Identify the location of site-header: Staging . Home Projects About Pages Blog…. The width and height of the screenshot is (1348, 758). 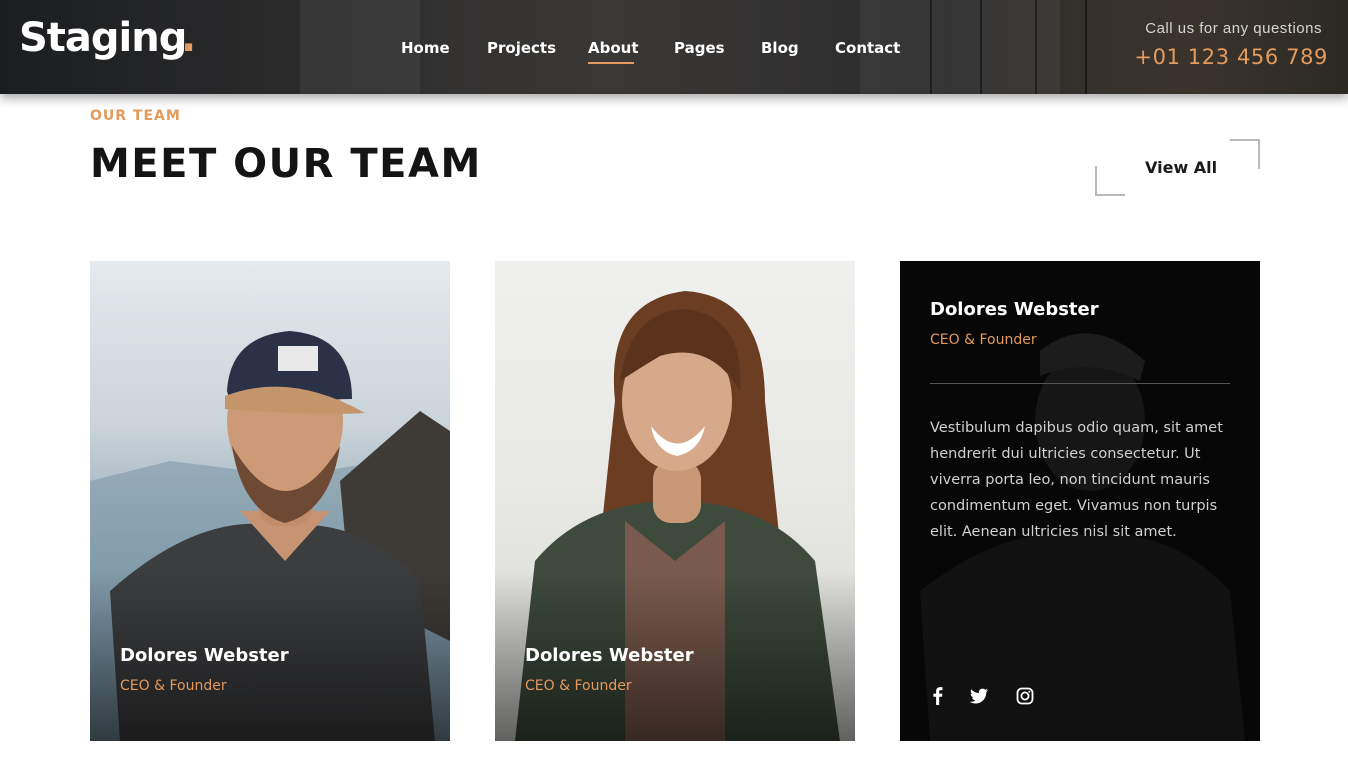
(674, 47).